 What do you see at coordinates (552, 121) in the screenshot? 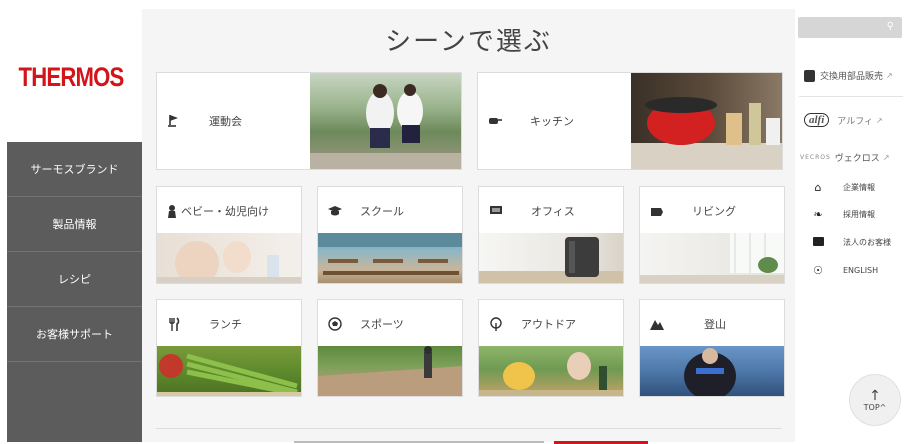
I see `scene-label: キッチン` at bounding box center [552, 121].